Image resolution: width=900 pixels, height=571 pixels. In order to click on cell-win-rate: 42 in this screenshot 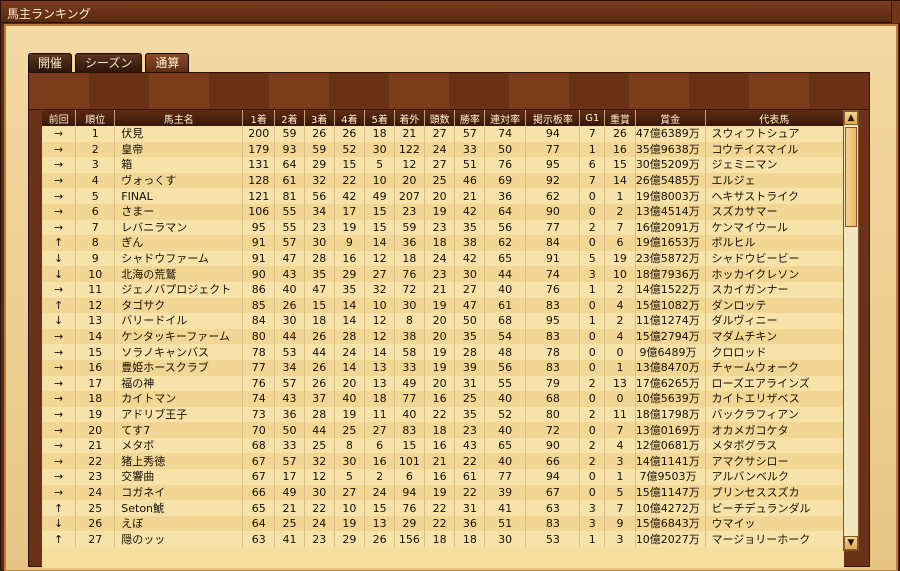, I will do `click(470, 211)`.